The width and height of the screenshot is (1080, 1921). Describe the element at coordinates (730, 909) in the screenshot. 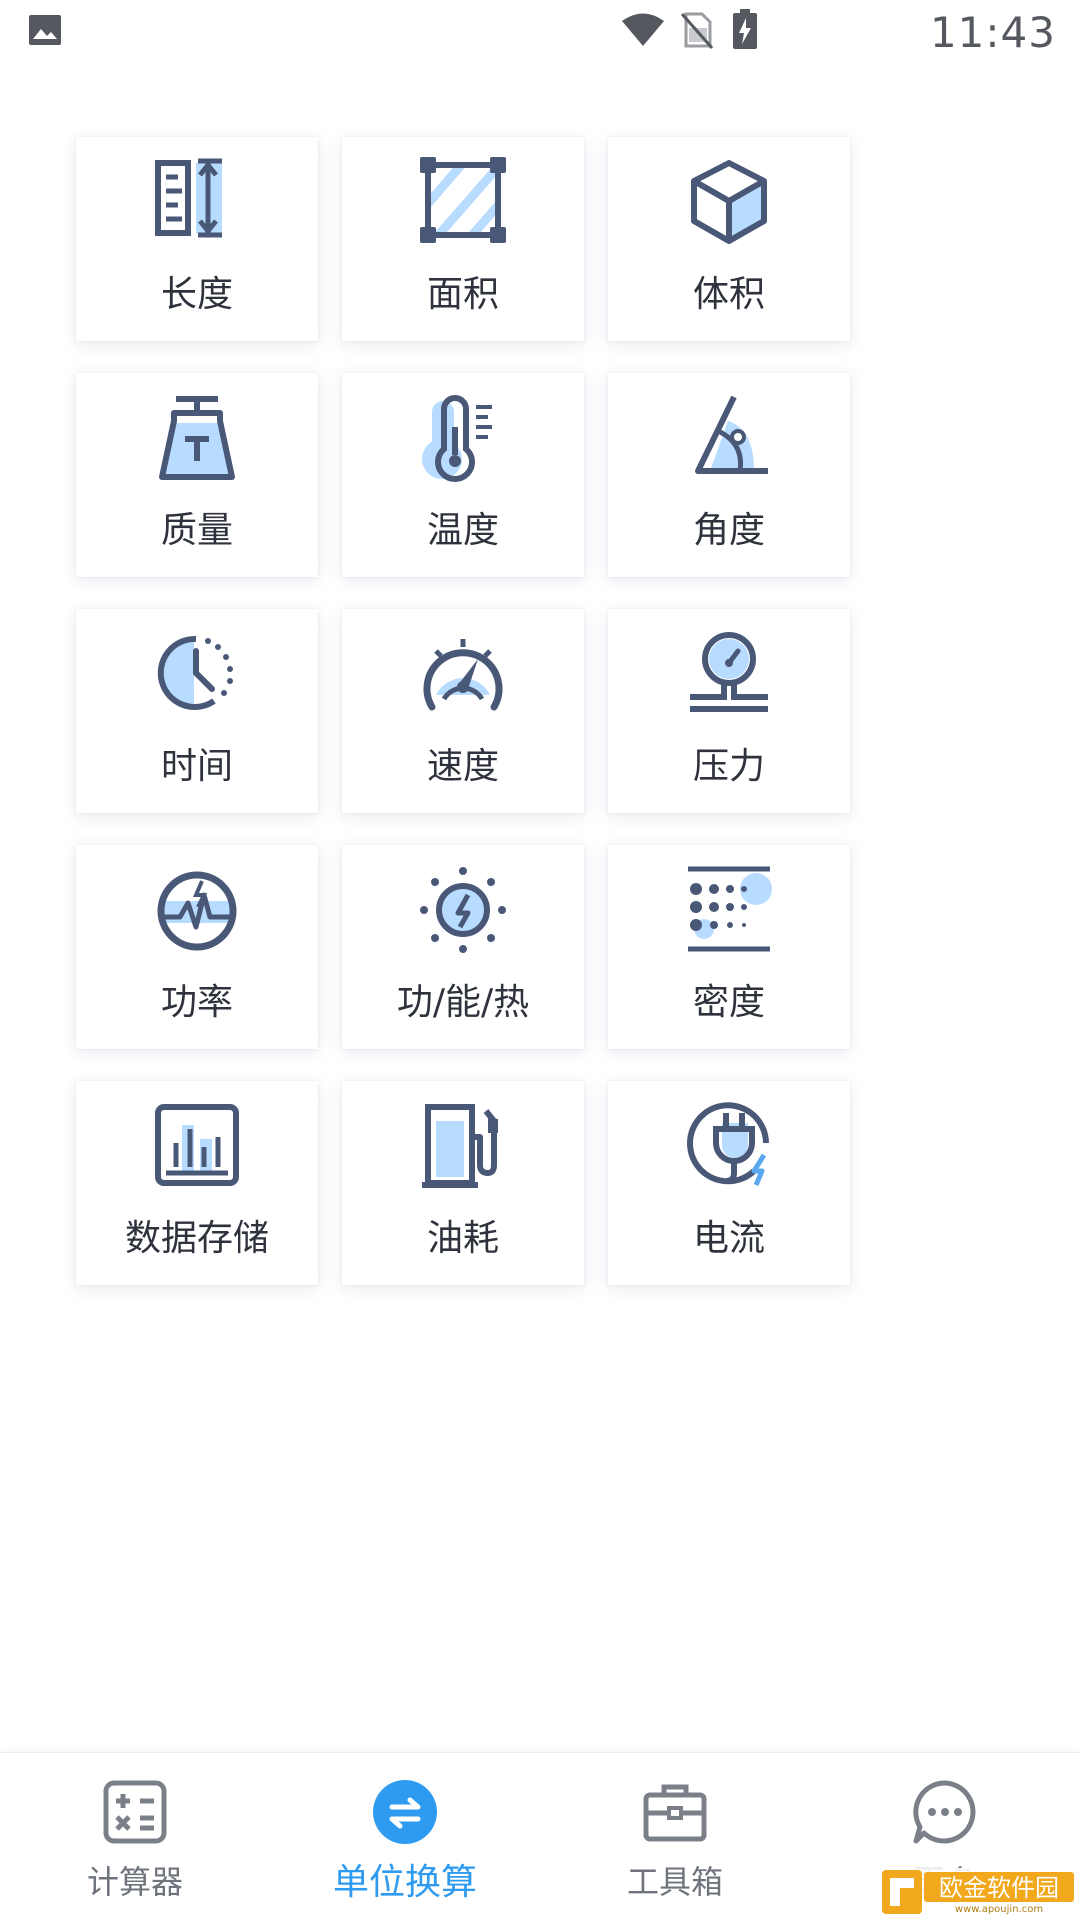

I see `density-dots-icon` at that location.